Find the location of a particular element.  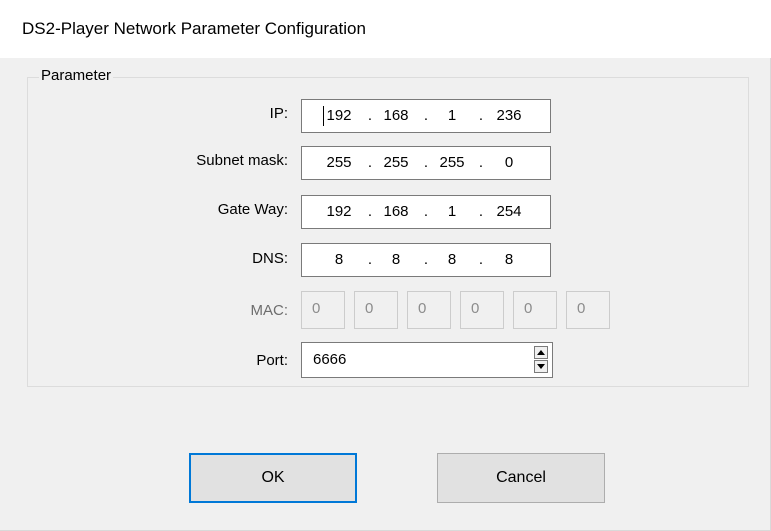

ip-octet-2: 168 is located at coordinates (396, 115).